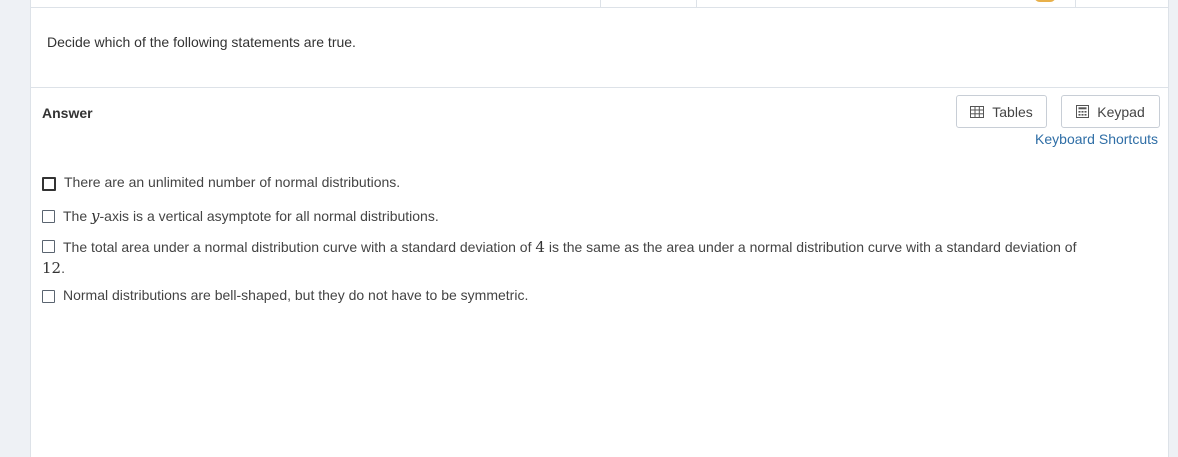 The image size is (1178, 457). Describe the element at coordinates (977, 111) in the screenshot. I see `table-icon` at that location.